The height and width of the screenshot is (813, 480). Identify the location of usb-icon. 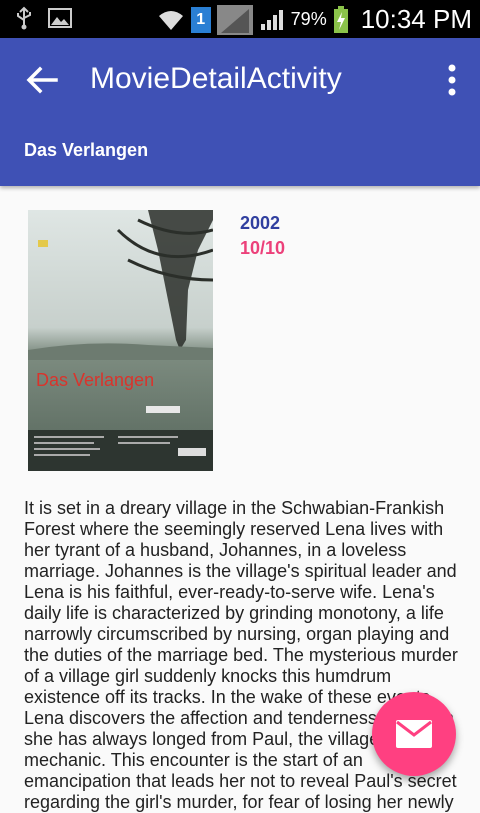
(24, 18).